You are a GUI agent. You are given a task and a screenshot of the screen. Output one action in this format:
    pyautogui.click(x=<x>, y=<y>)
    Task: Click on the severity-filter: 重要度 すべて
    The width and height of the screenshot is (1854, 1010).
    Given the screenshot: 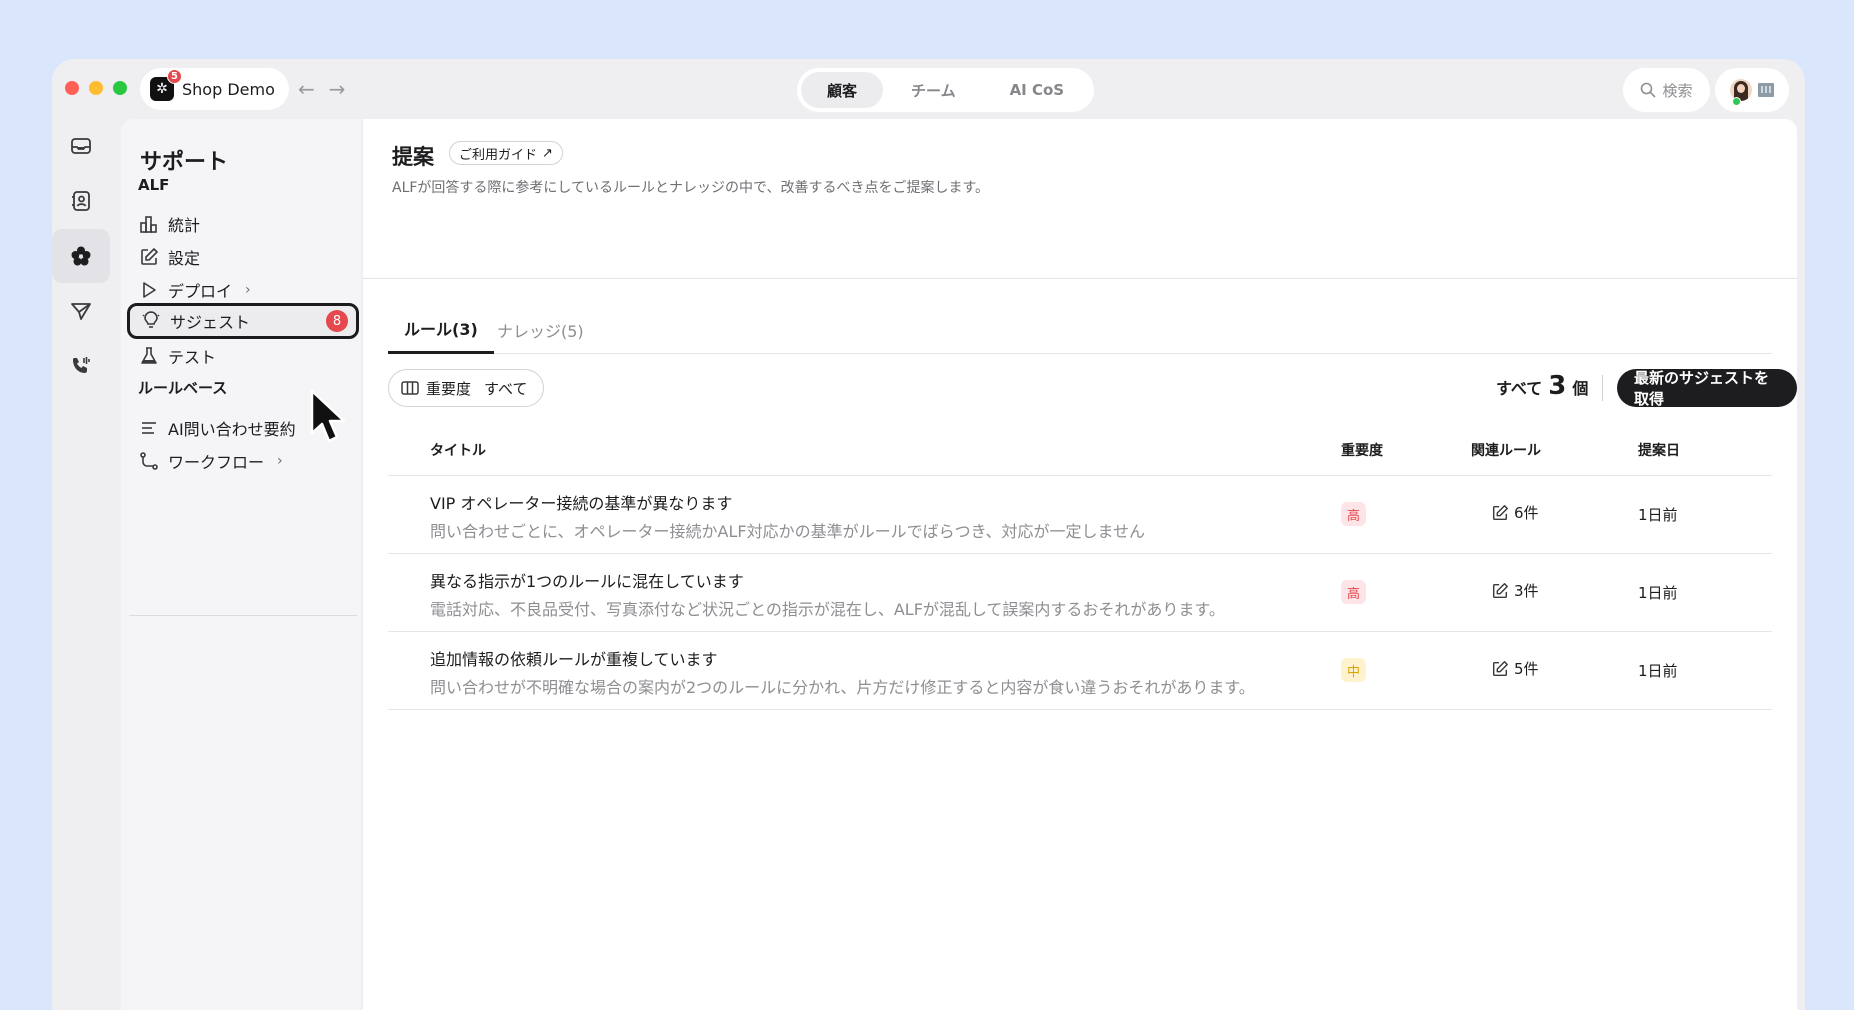 What is the action you would take?
    pyautogui.click(x=466, y=388)
    